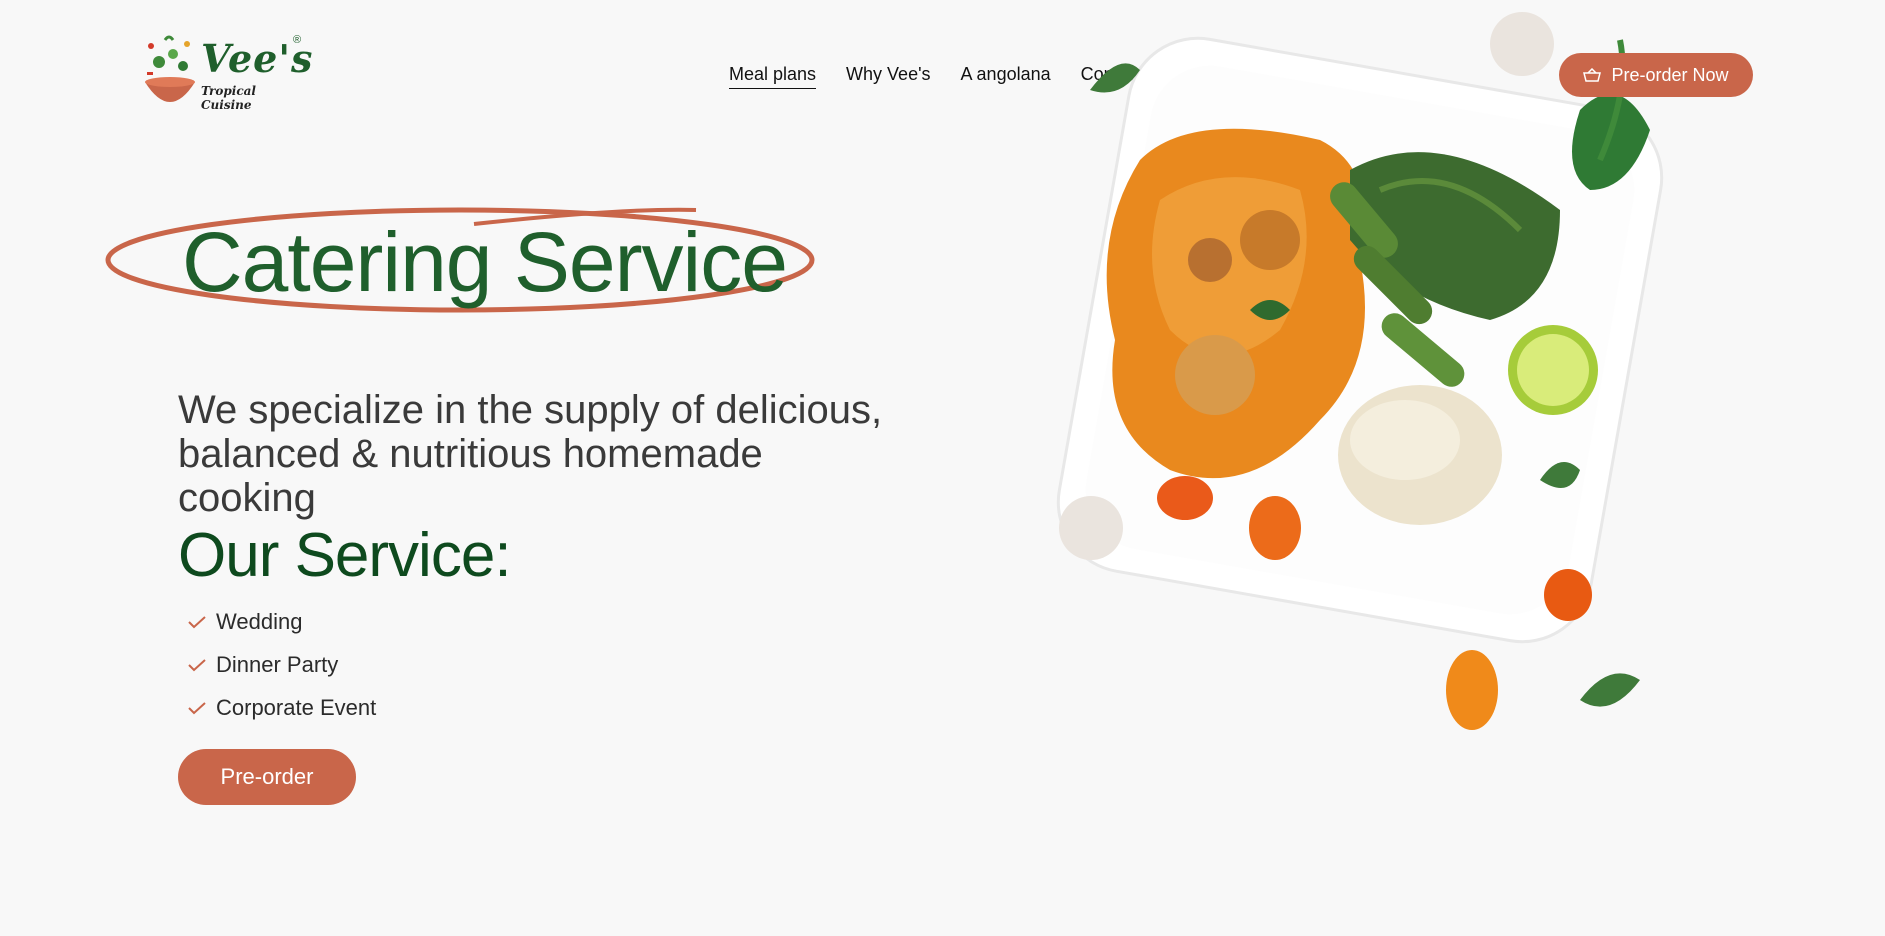  Describe the element at coordinates (345, 555) in the screenshot. I see `services-heading: Our Service:` at that location.